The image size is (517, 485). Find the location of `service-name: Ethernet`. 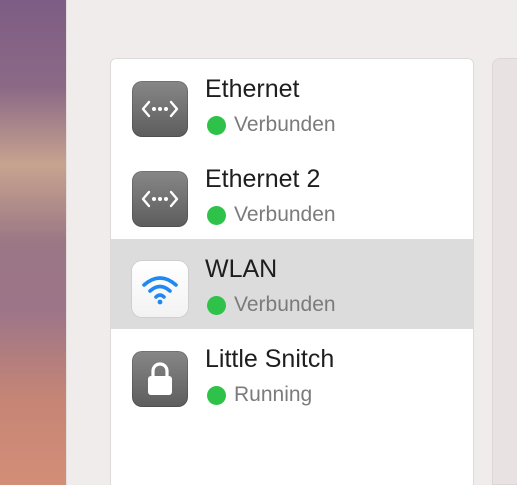

service-name: Ethernet is located at coordinates (252, 89).